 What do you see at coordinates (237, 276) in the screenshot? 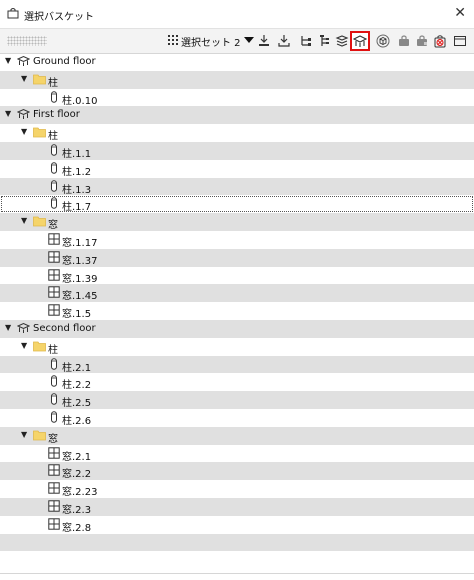
I see `tree-row-window: 窓.1.39` at bounding box center [237, 276].